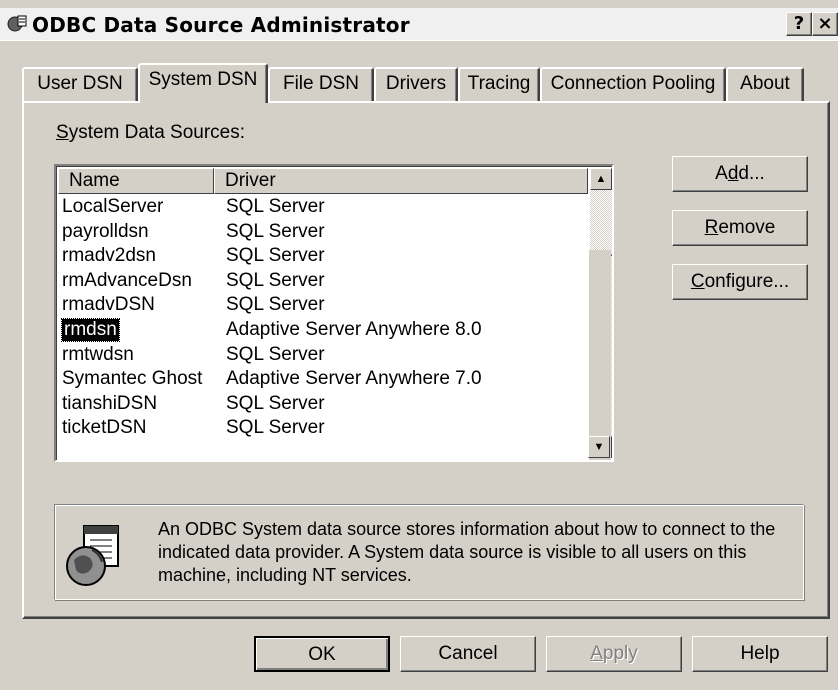  Describe the element at coordinates (354, 379) in the screenshot. I see `dsn-driver: Adaptive Server Anywhere 7.0` at that location.